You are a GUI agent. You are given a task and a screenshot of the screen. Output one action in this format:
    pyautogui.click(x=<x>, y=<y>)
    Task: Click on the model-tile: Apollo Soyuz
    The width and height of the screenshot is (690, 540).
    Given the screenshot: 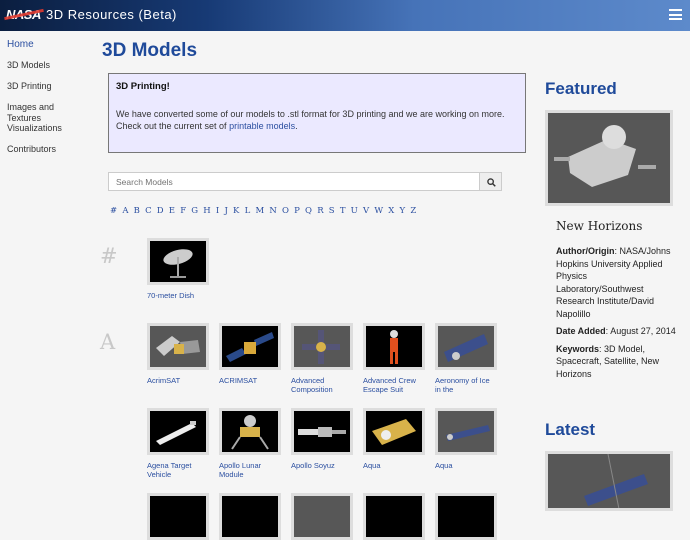 What is the action you would take?
    pyautogui.click(x=322, y=439)
    